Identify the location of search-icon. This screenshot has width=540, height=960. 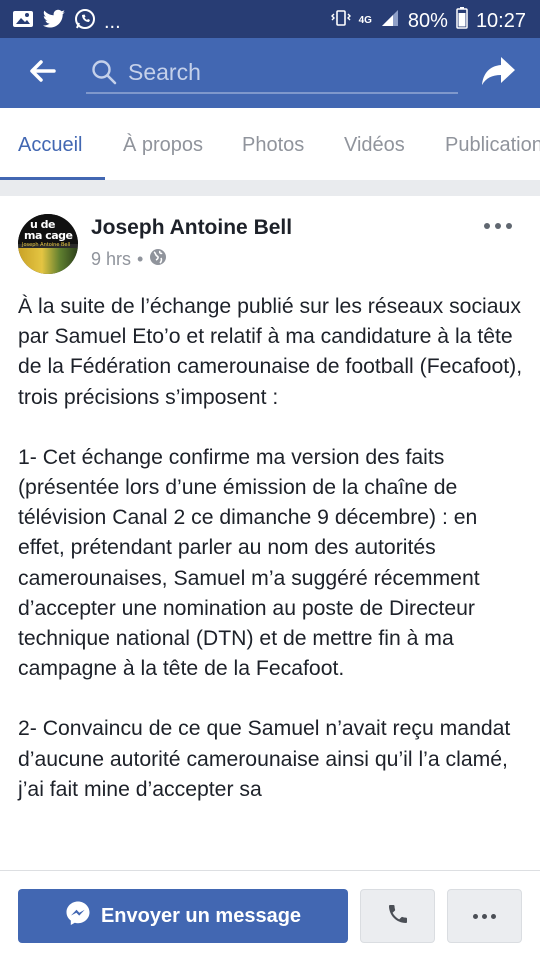
(104, 72).